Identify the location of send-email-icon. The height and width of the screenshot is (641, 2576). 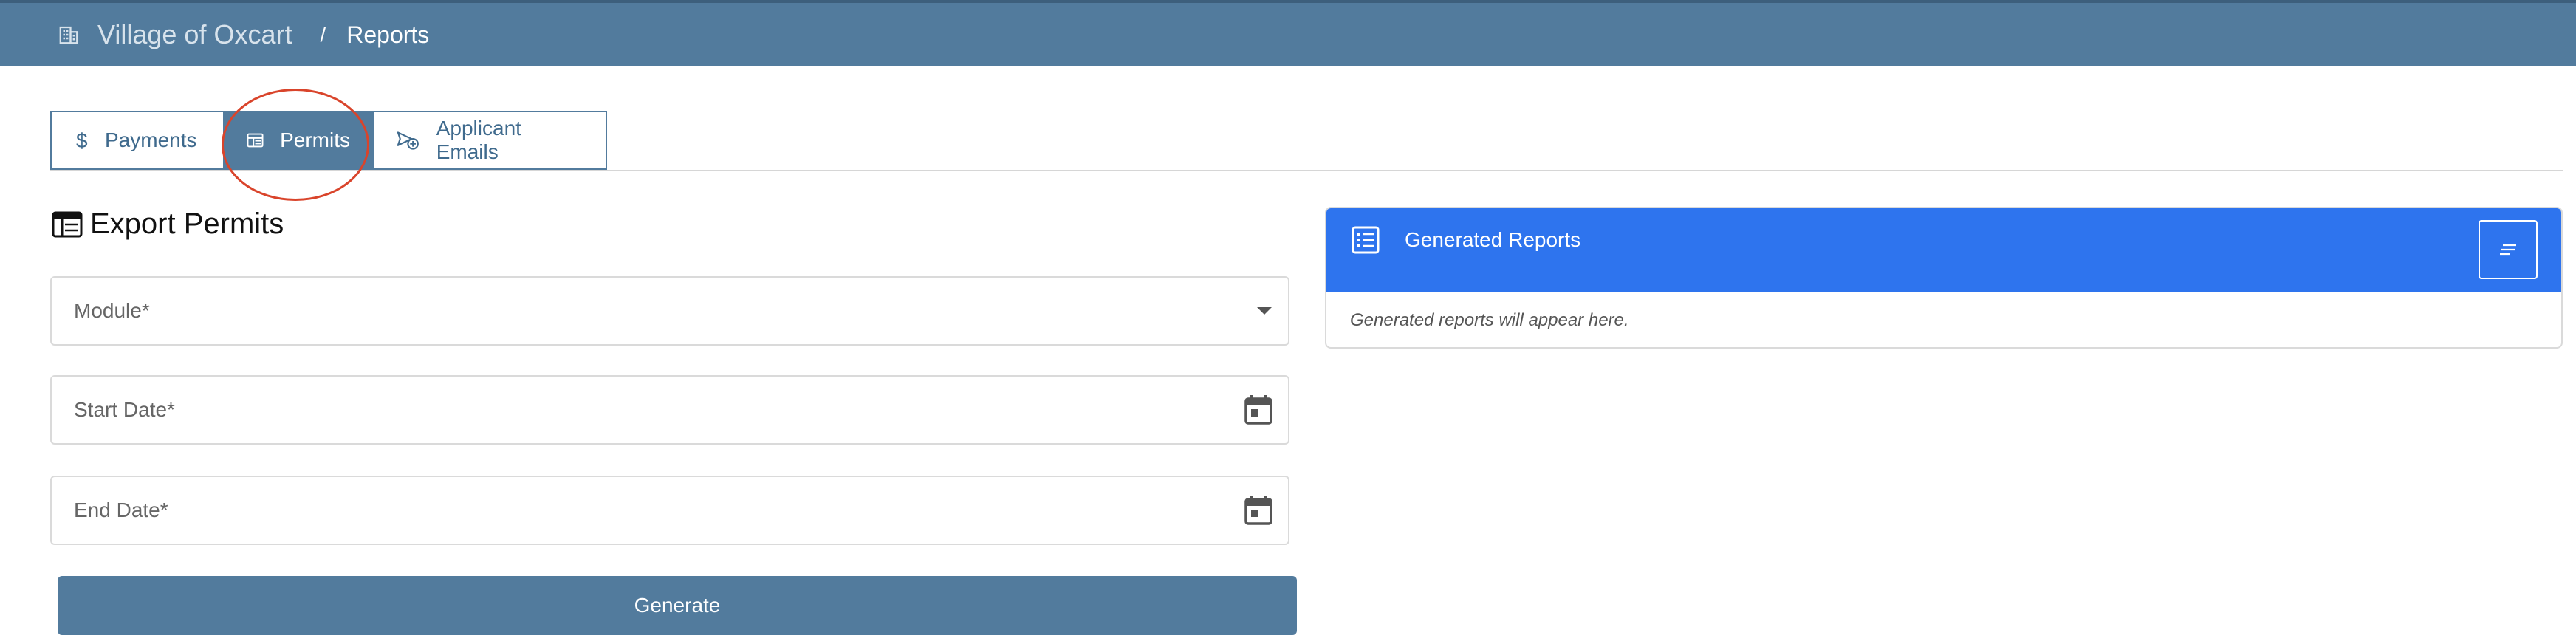
(408, 140).